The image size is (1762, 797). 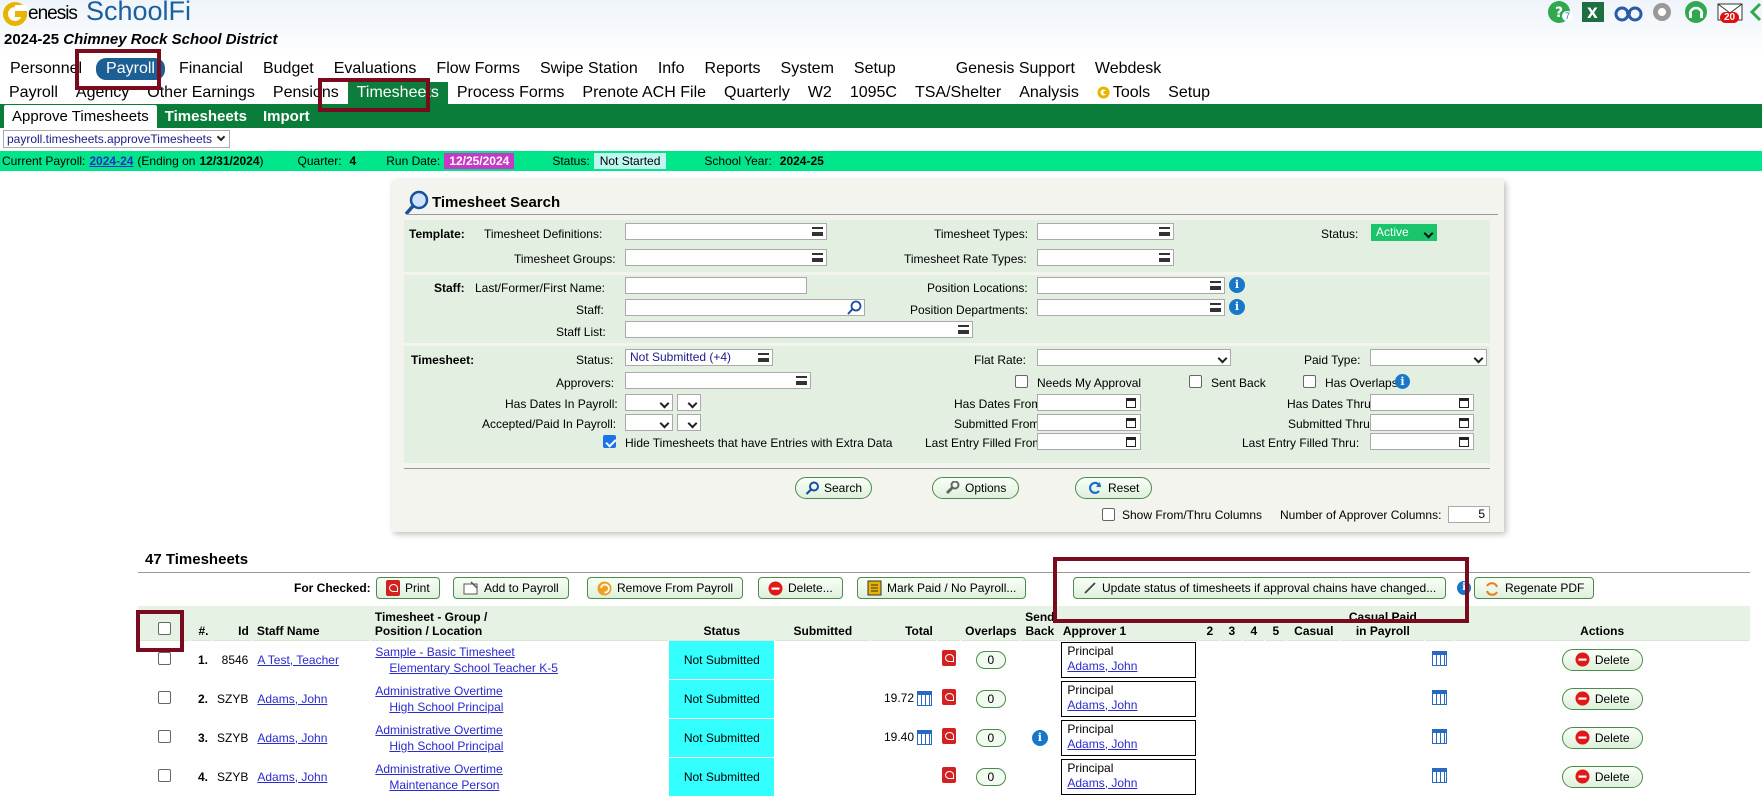 I want to click on nav-financial: Financial, so click(x=211, y=69).